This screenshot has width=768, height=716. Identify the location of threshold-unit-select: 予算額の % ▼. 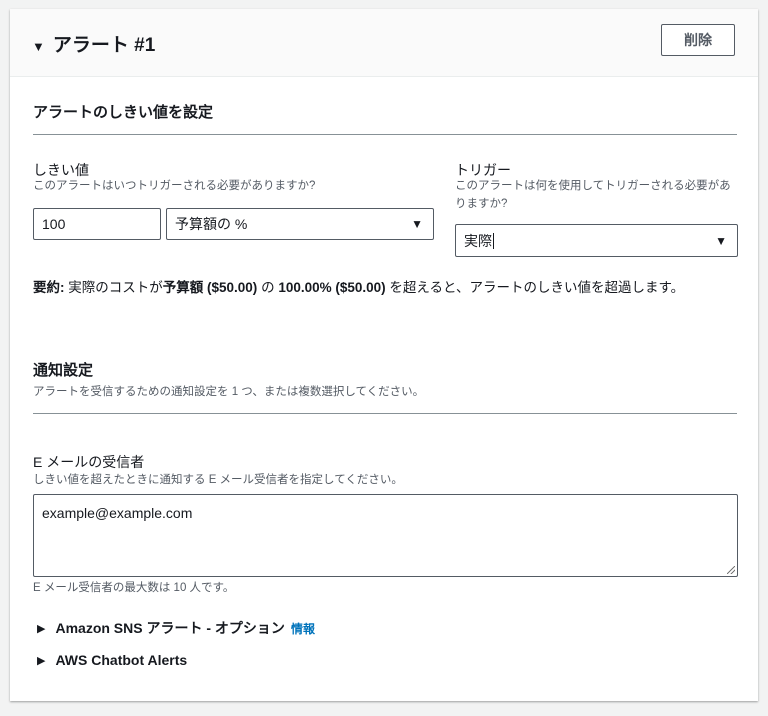
(300, 224).